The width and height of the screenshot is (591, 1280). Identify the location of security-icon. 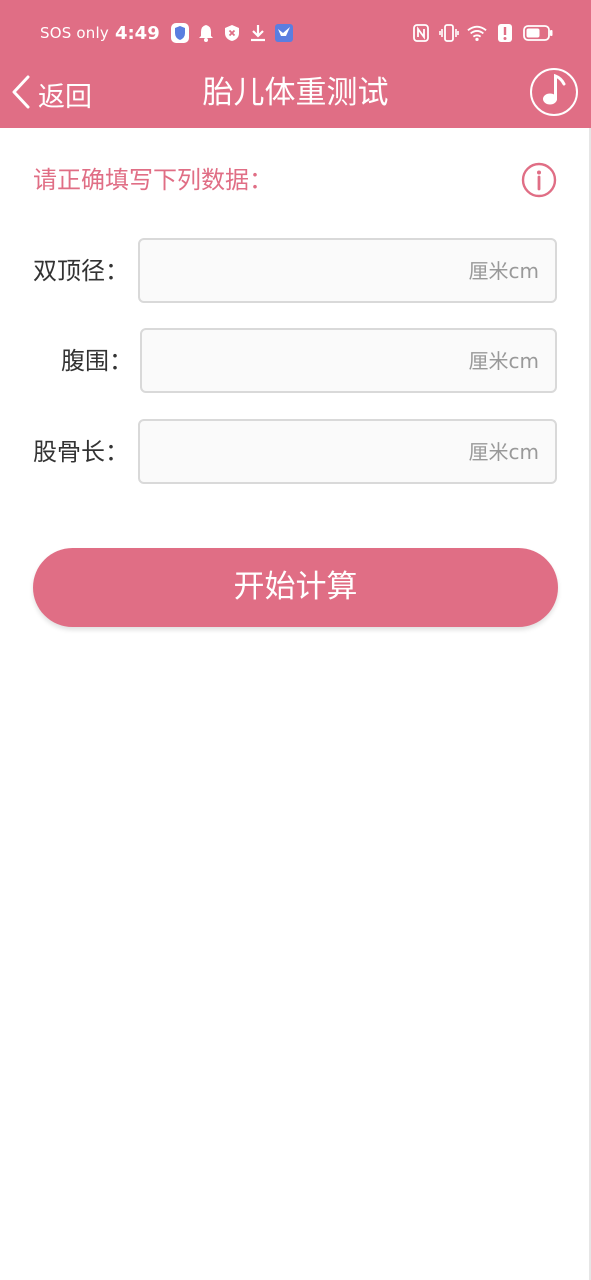
(232, 33).